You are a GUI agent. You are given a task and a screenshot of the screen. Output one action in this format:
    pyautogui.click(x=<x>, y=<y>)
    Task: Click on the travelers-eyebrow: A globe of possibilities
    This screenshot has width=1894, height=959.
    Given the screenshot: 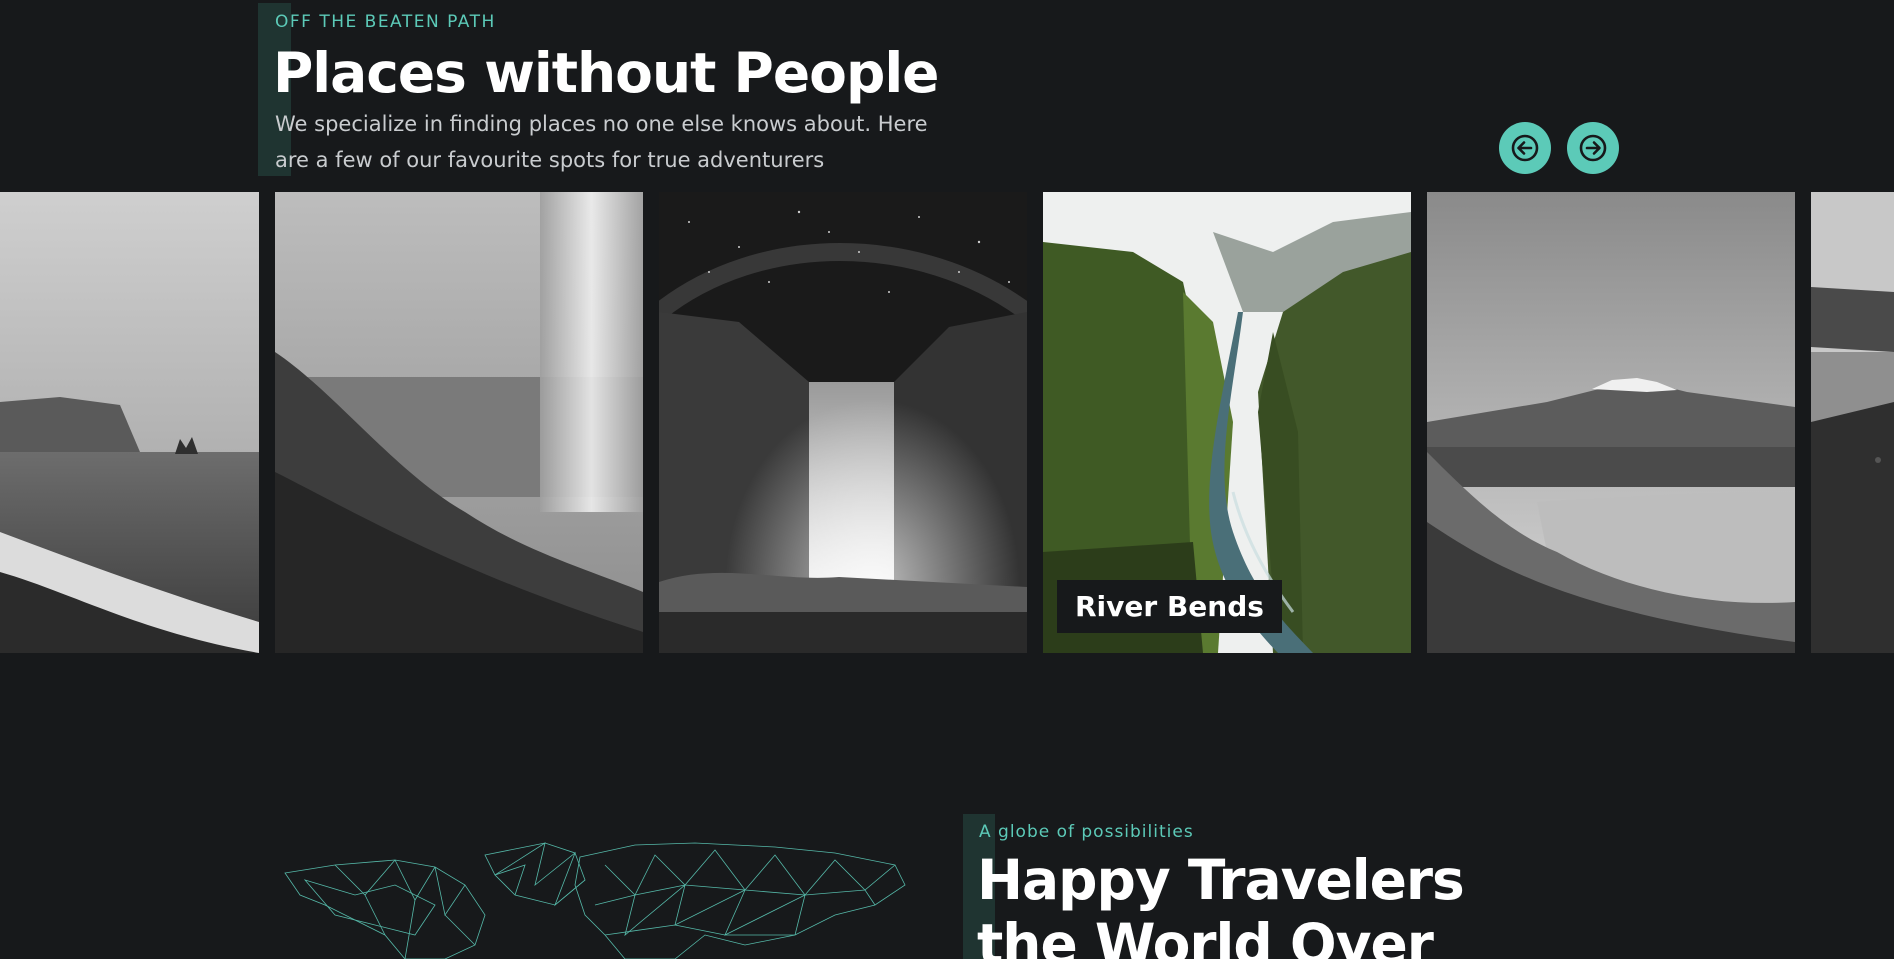 What is the action you would take?
    pyautogui.click(x=1086, y=832)
    